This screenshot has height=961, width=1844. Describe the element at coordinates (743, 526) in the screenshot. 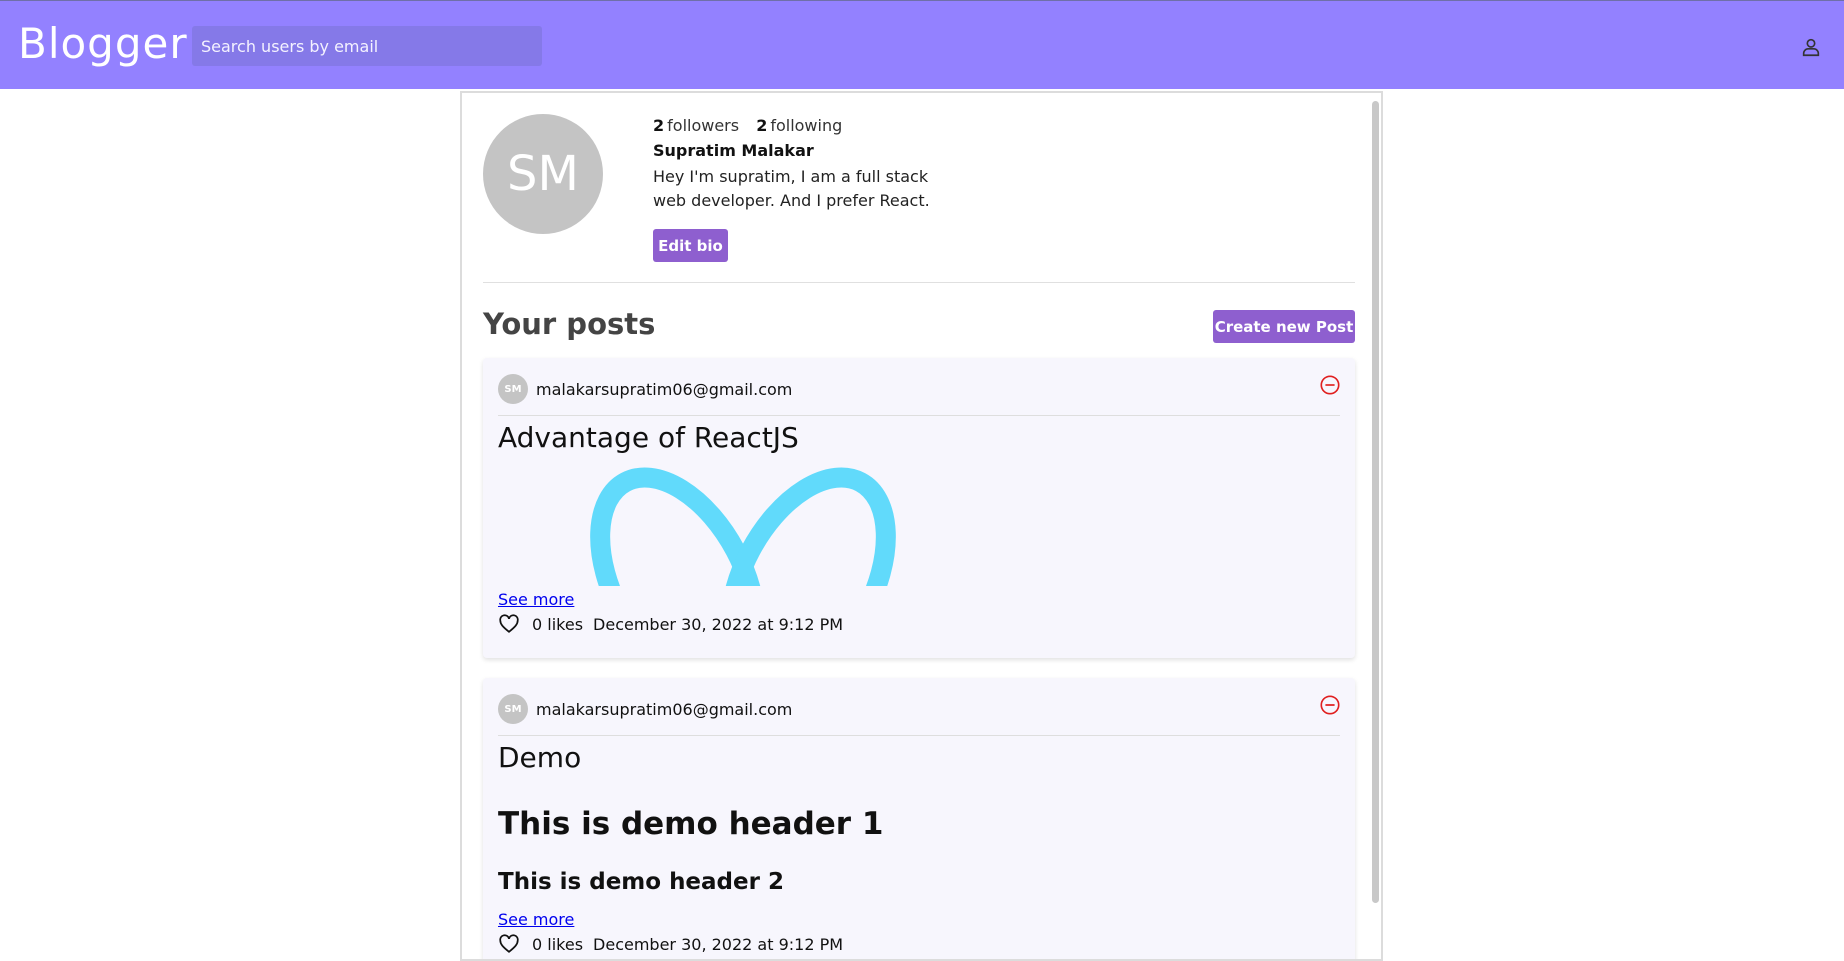

I see `react-logo-image` at that location.